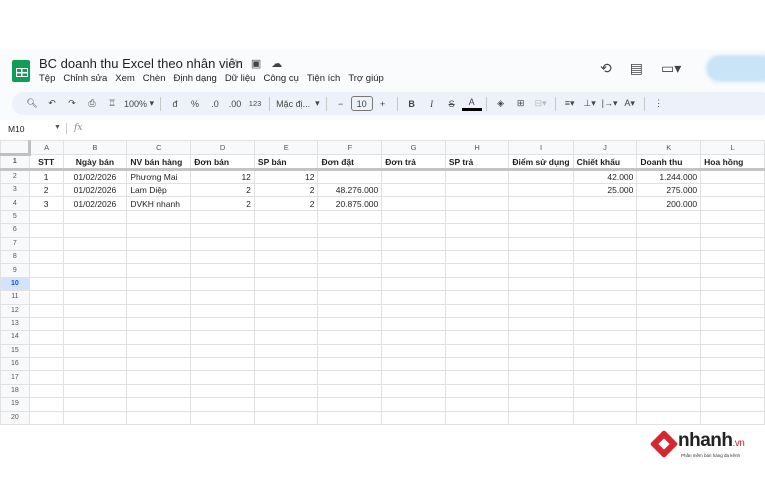 This screenshot has width=765, height=478. Describe the element at coordinates (669, 284) in the screenshot. I see `cell-K10` at that location.